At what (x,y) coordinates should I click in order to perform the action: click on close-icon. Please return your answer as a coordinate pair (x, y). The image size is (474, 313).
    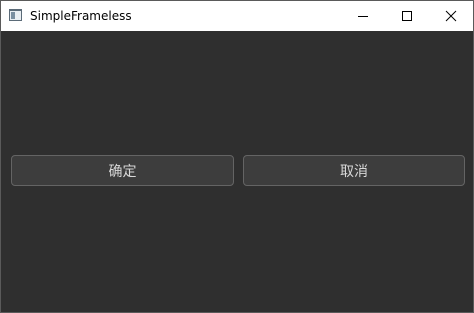
    Looking at the image, I should click on (451, 16).